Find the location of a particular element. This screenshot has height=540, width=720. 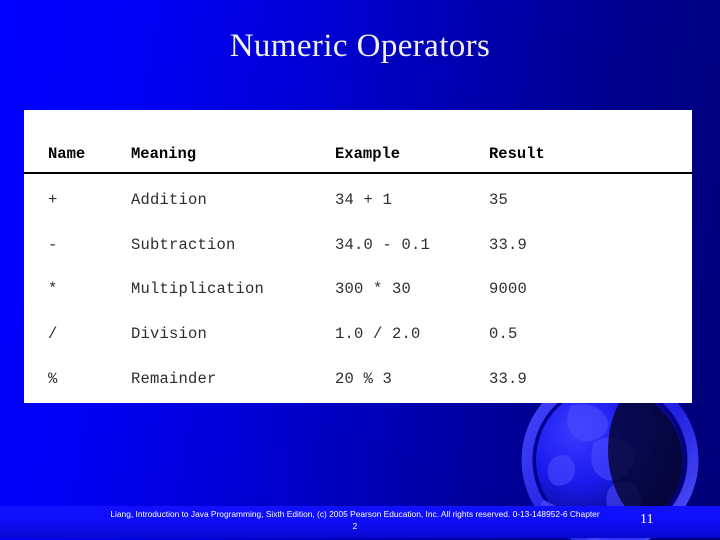

table-row: - Subtraction 34.0 - 0.1 33.9 is located at coordinates (358, 245).